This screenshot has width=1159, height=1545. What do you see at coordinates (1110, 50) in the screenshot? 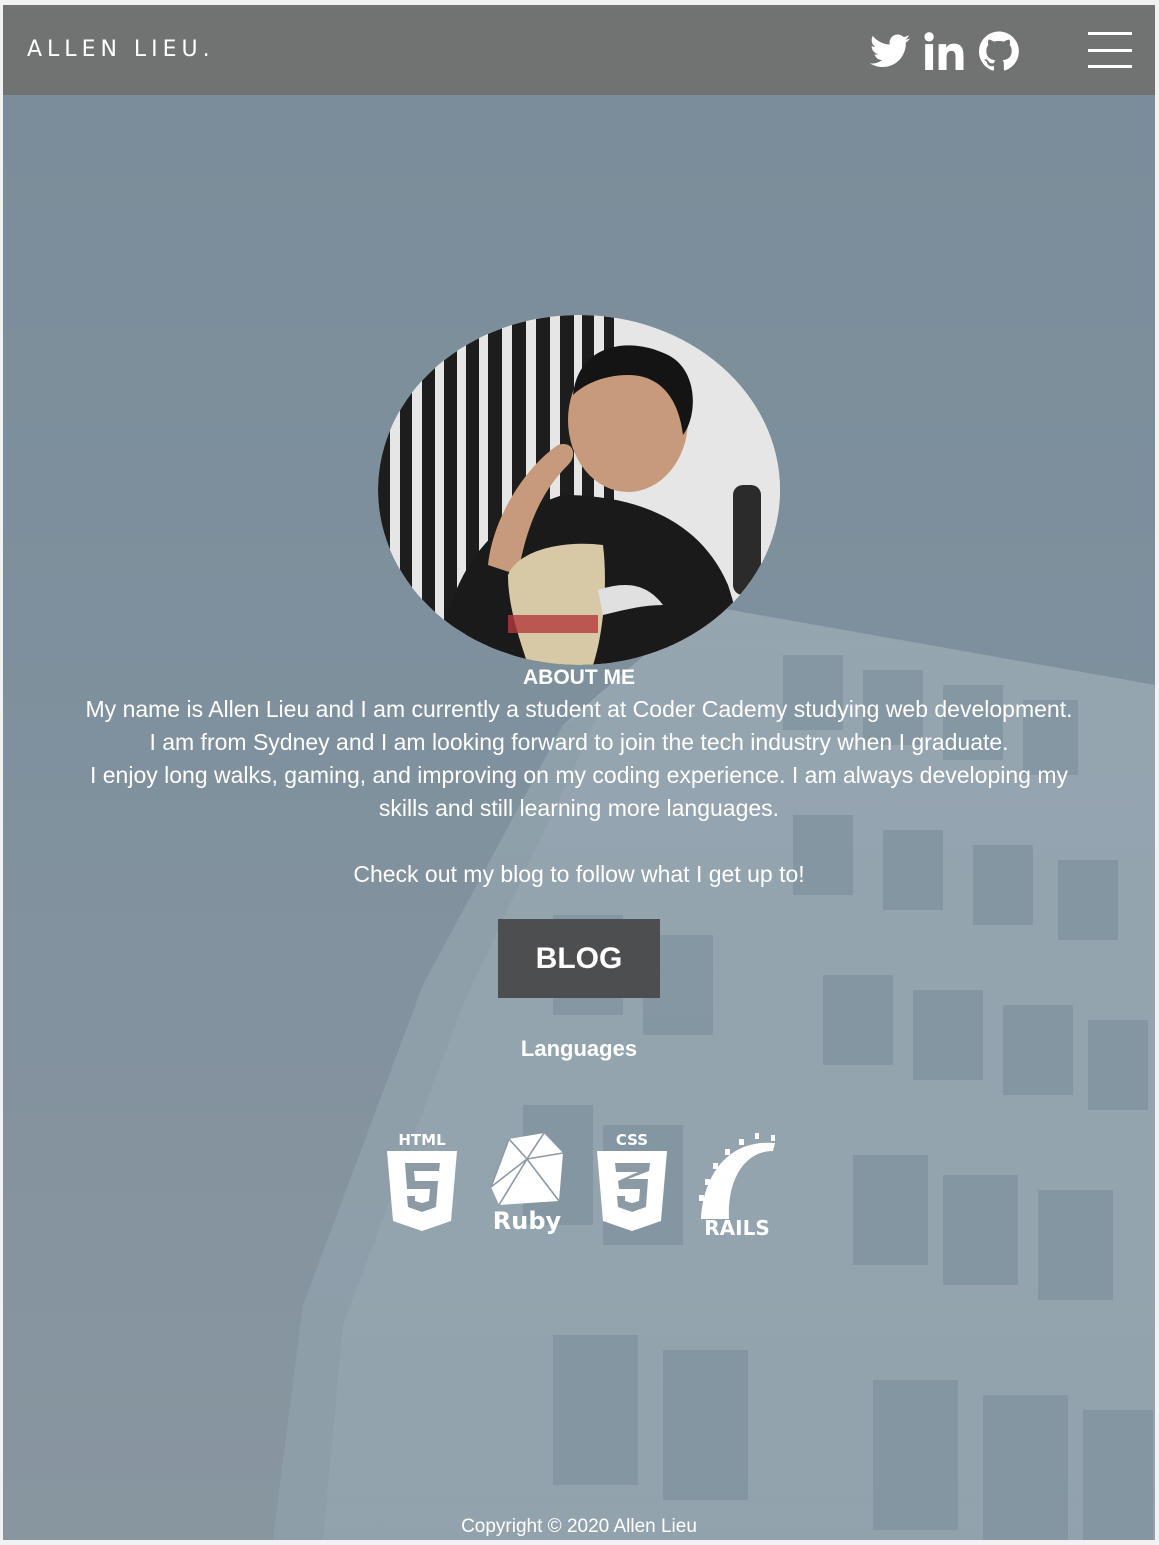
I see `hamburger-menu-icon` at bounding box center [1110, 50].